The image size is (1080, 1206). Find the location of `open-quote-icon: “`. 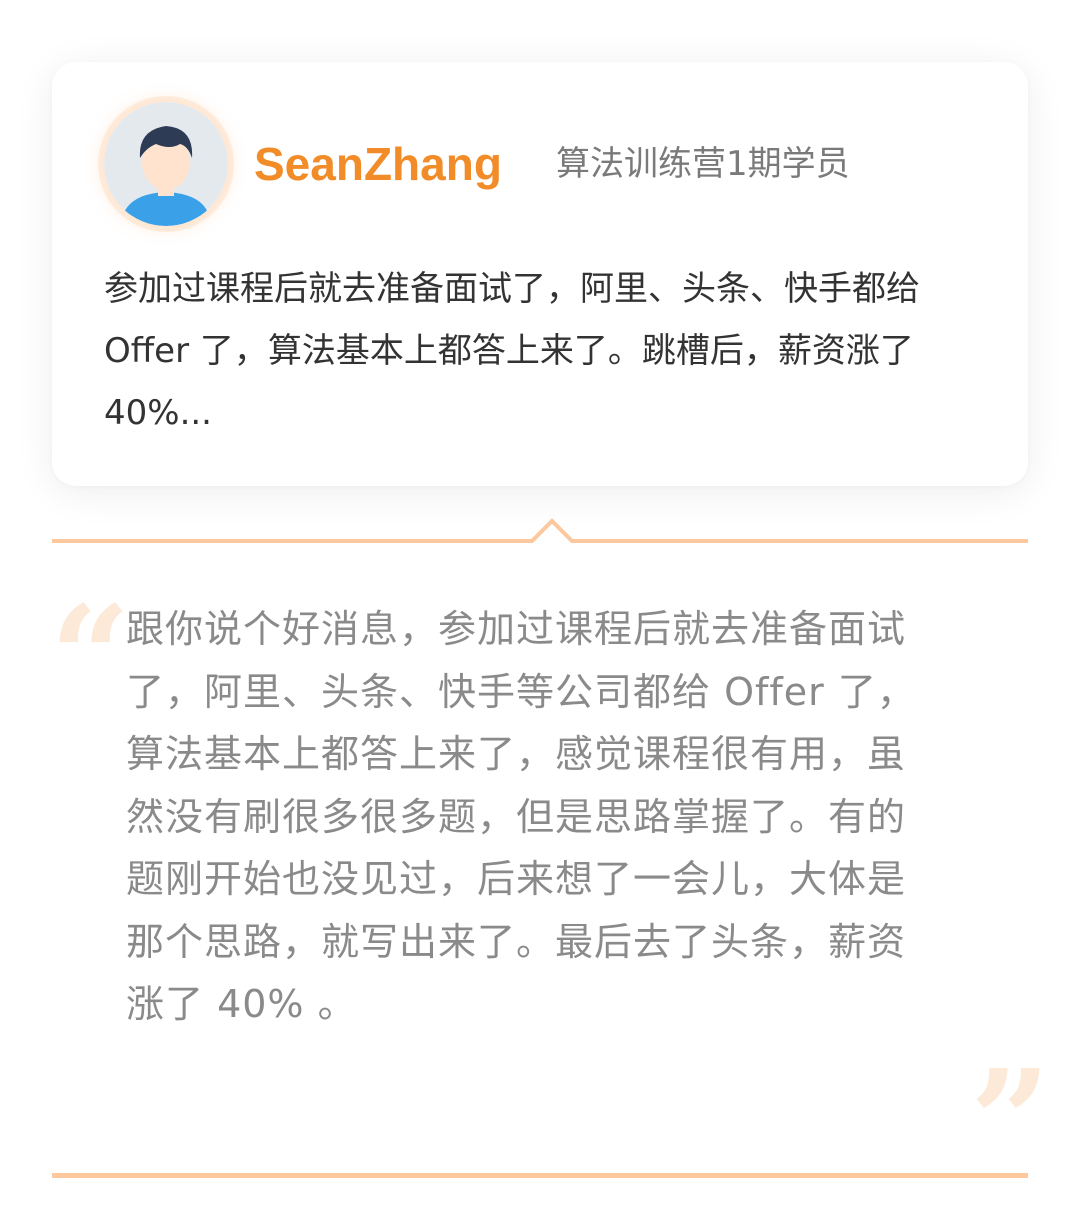

open-quote-icon: “ is located at coordinates (90, 658).